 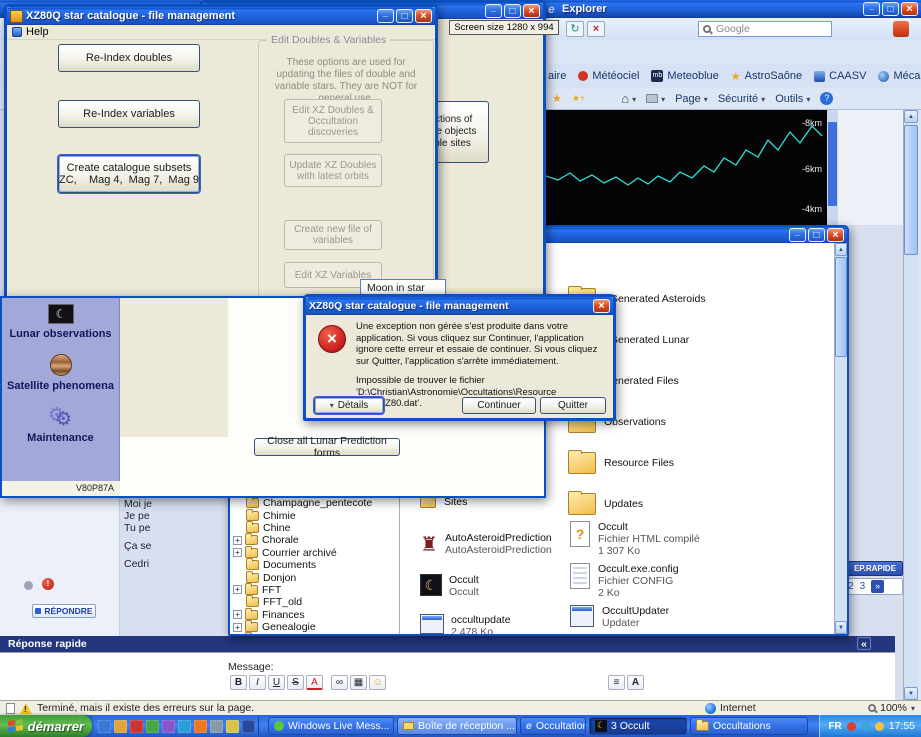 What do you see at coordinates (878, 586) in the screenshot?
I see `next-page-button: »` at bounding box center [878, 586].